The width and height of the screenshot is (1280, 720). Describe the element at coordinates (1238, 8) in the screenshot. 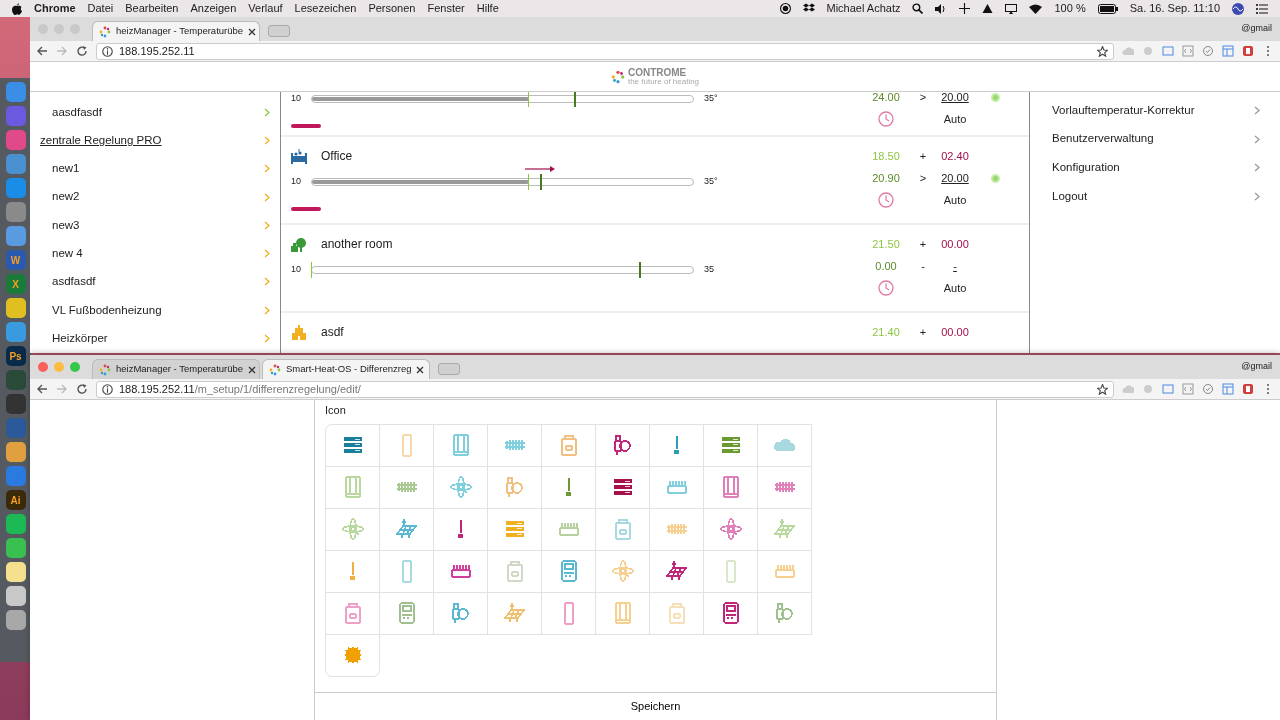

I see `siri-icon` at that location.